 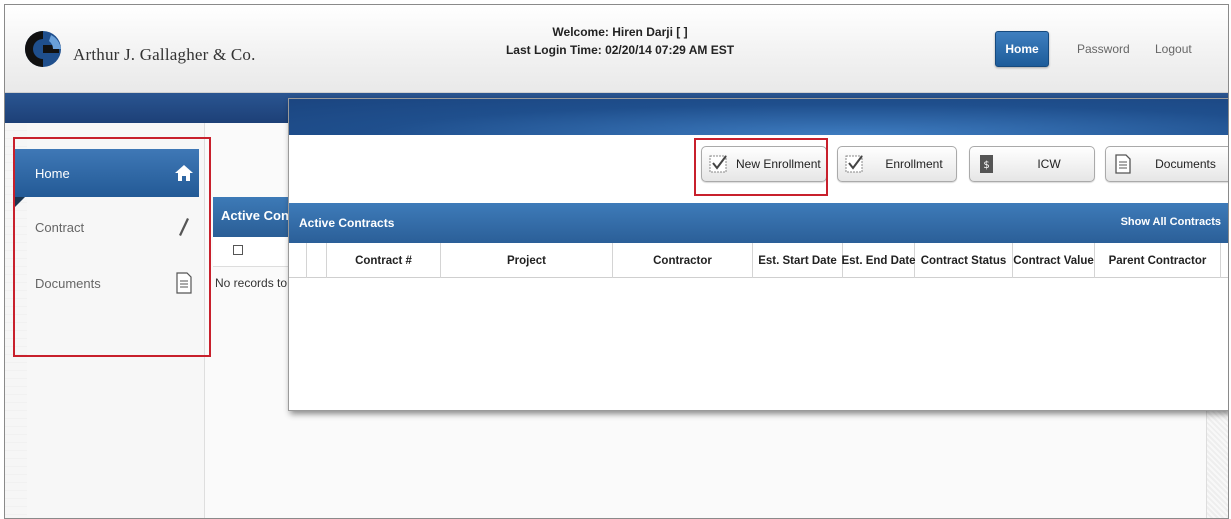 I want to click on button-label: ICW, so click(x=1049, y=164).